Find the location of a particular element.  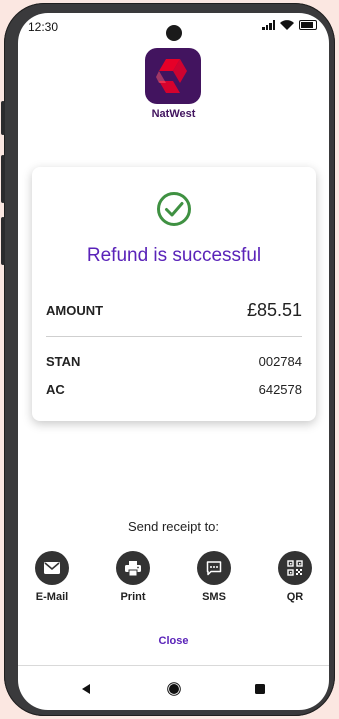

home-circle-icon is located at coordinates (174, 689).